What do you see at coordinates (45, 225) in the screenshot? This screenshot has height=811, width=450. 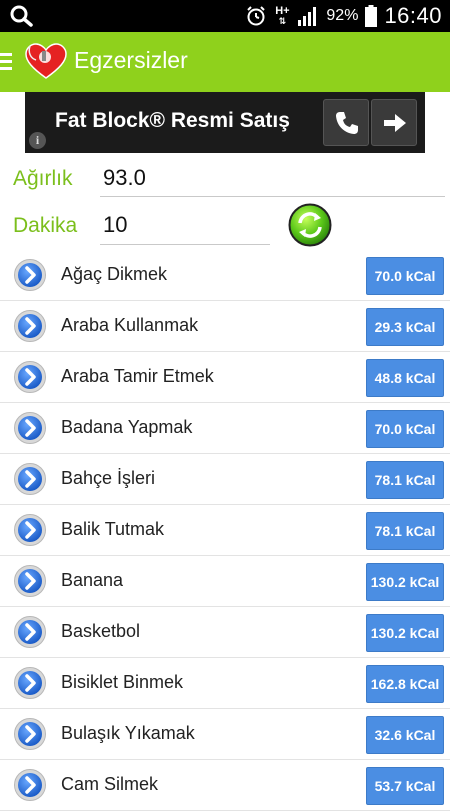 I see `minutes-label: Dakika` at bounding box center [45, 225].